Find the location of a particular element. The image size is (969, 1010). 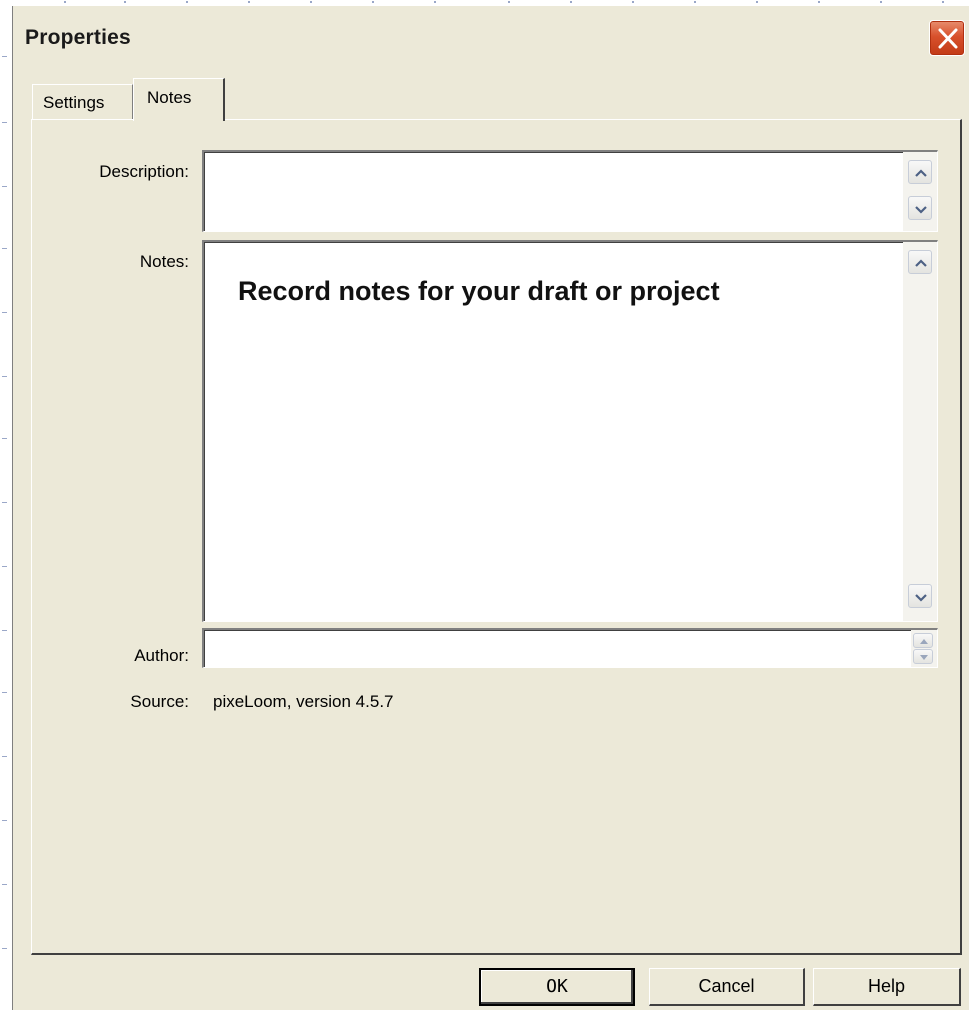

arrow-up-icon is located at coordinates (924, 641).